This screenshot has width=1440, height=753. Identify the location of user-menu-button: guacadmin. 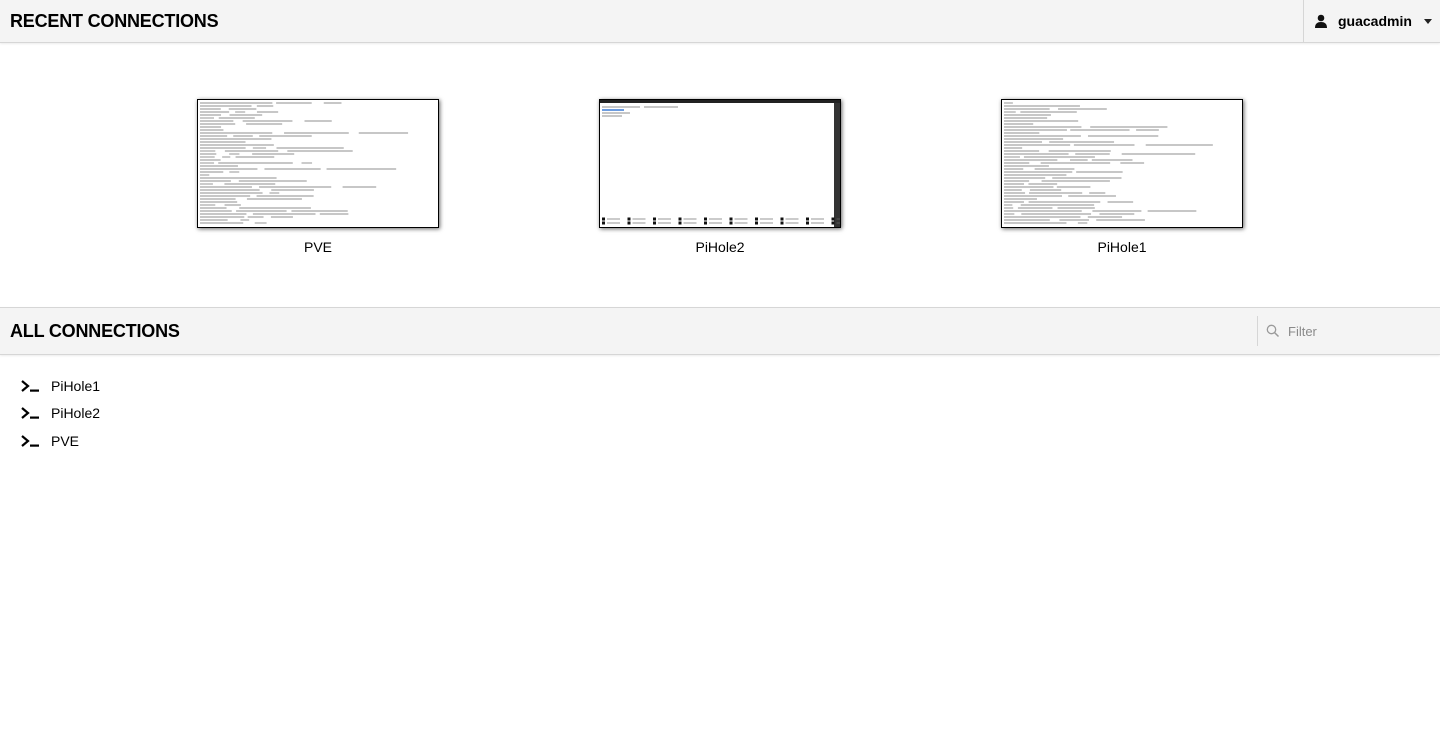
(1371, 21).